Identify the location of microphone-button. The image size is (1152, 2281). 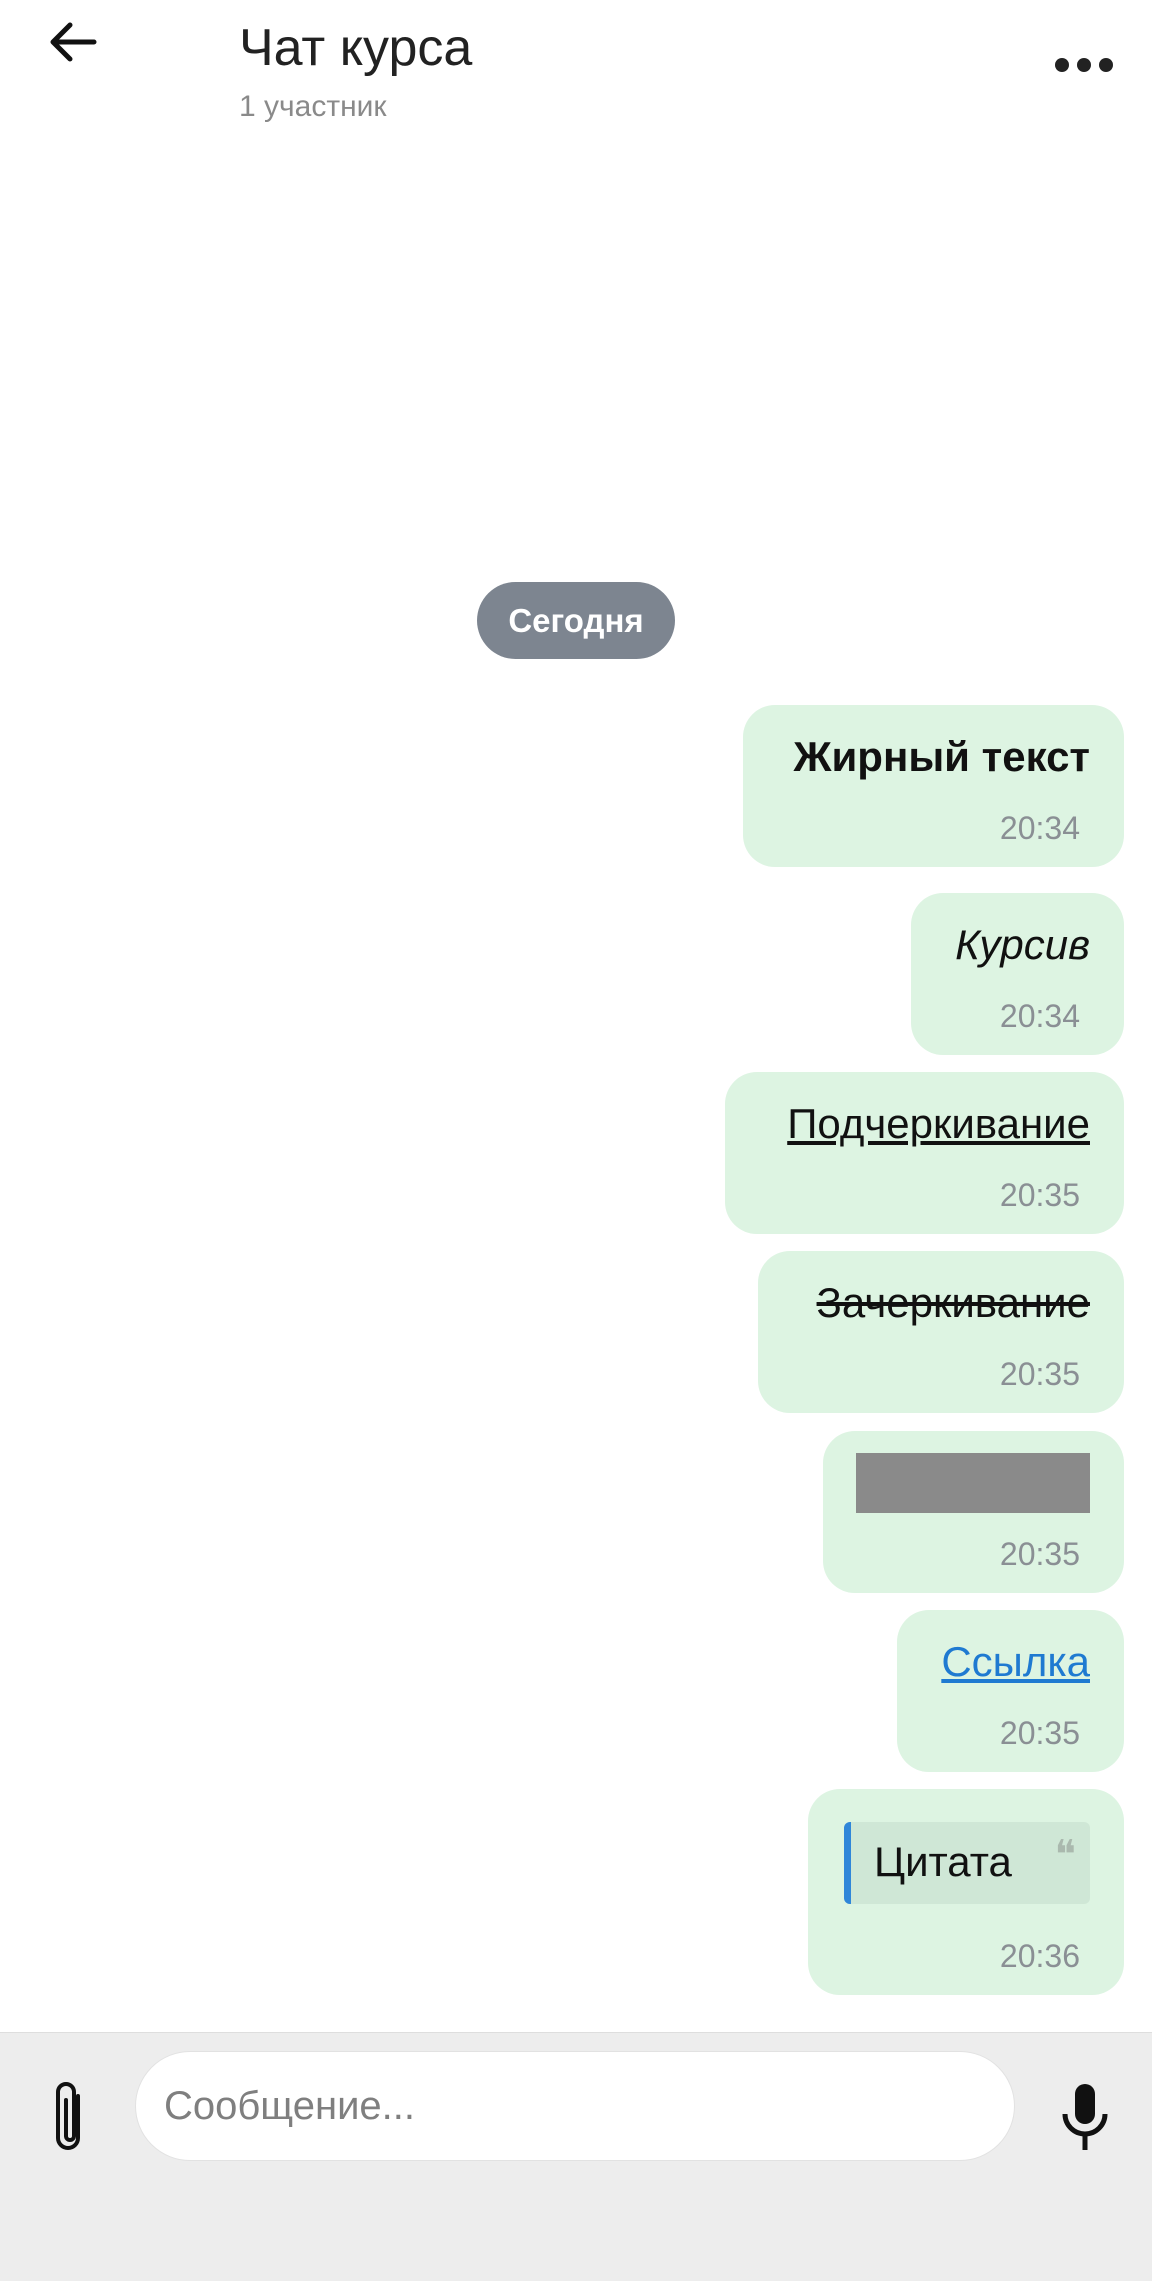
(1085, 2118).